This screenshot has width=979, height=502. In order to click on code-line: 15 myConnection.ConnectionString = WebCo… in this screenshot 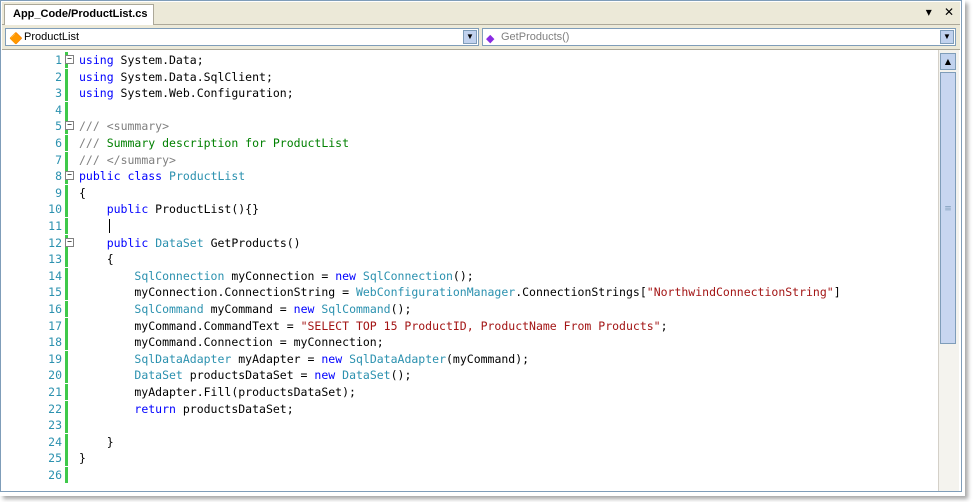, I will do `click(470, 292)`.